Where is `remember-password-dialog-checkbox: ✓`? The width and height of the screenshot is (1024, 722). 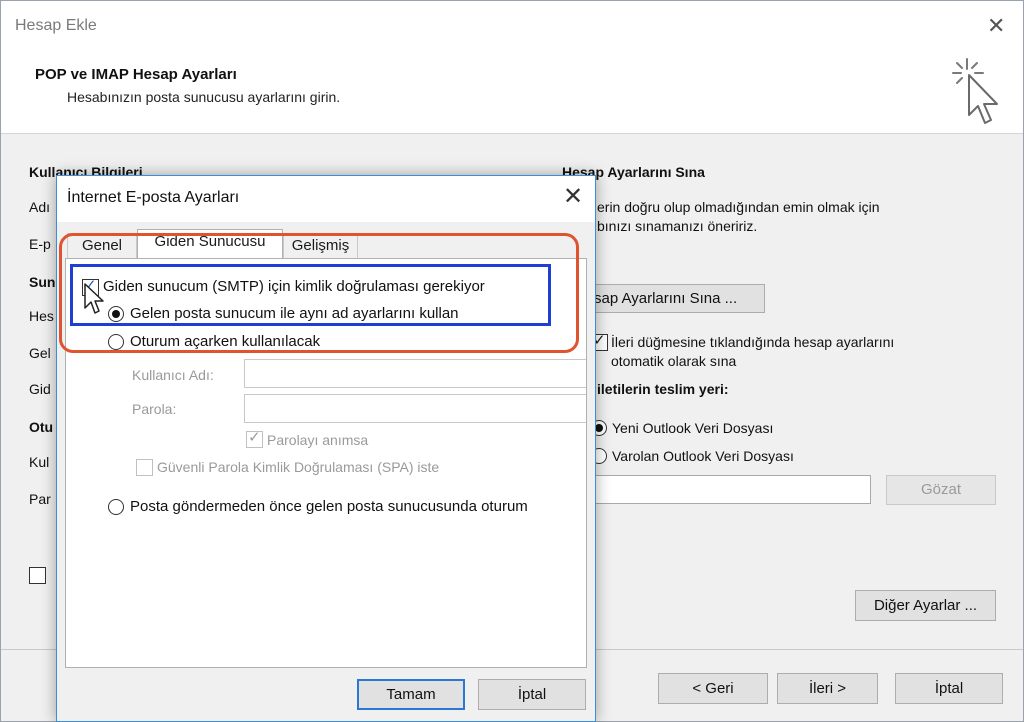
remember-password-dialog-checkbox: ✓ is located at coordinates (254, 438).